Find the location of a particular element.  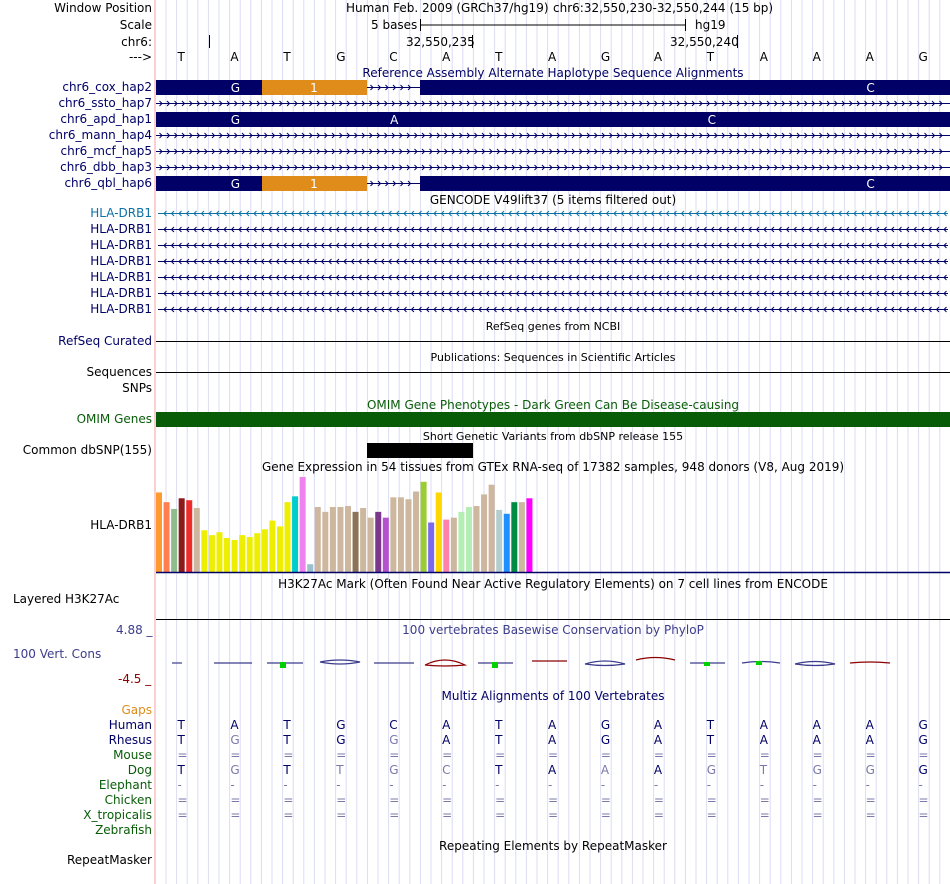

snps-label: SNPs is located at coordinates (76, 388).